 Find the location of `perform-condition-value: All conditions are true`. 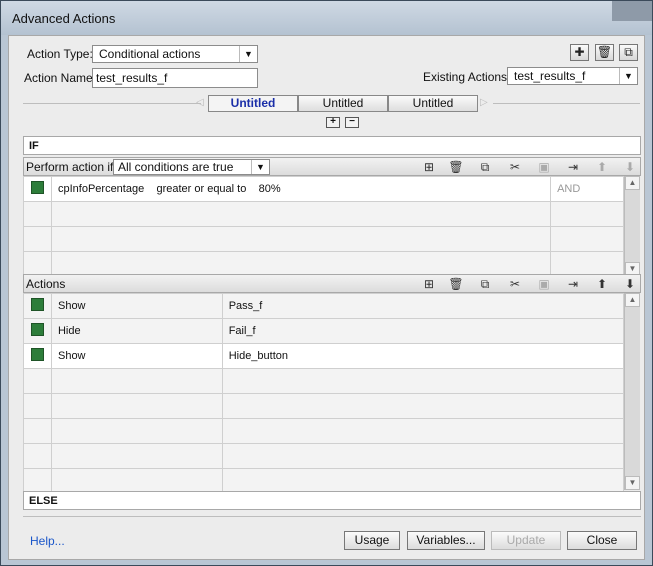

perform-condition-value: All conditions are true is located at coordinates (176, 167).